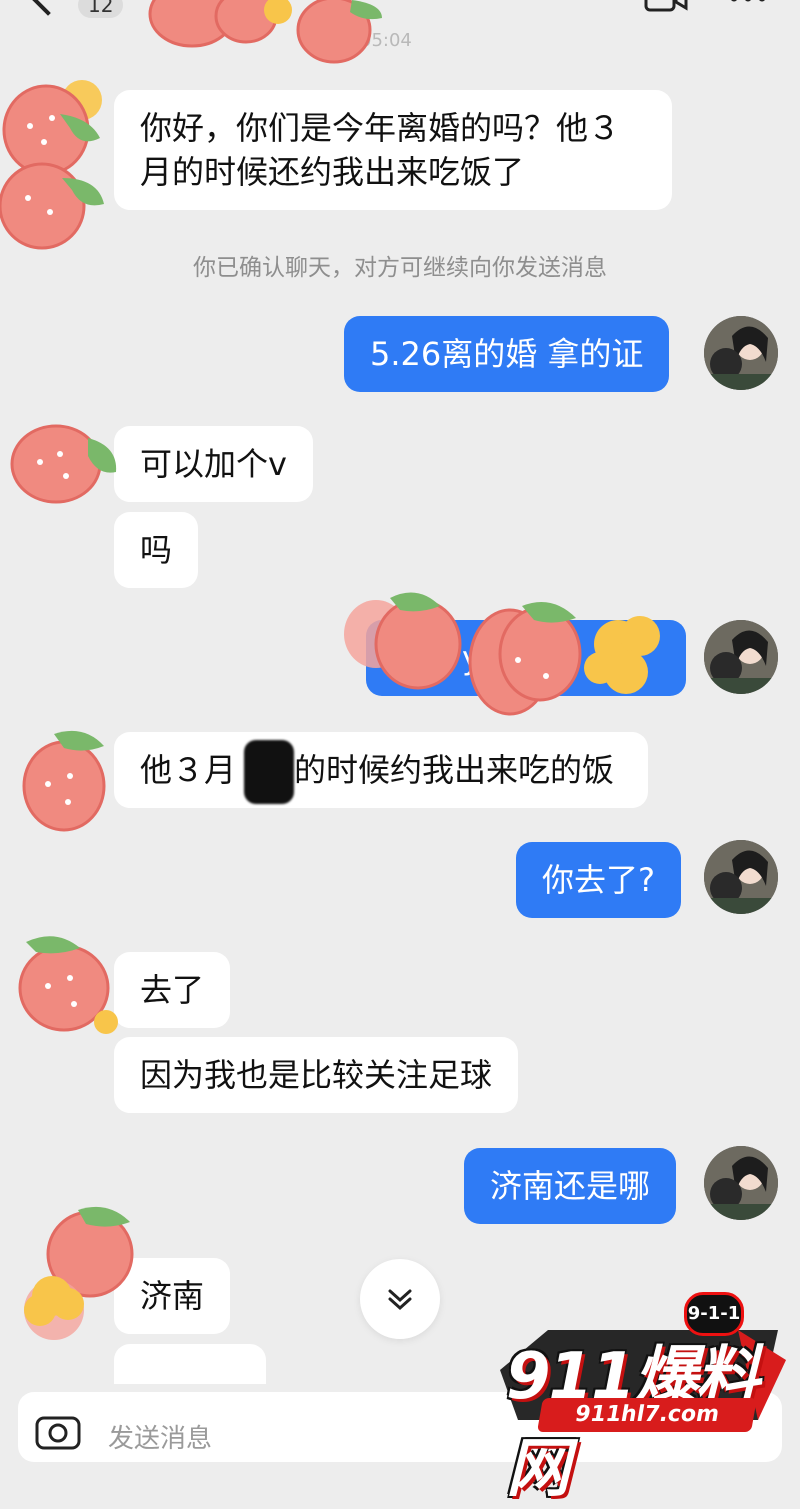 The image size is (800, 1509). I want to click on message-bubble-incoming: 因为我也是比较关注足球, so click(316, 1075).